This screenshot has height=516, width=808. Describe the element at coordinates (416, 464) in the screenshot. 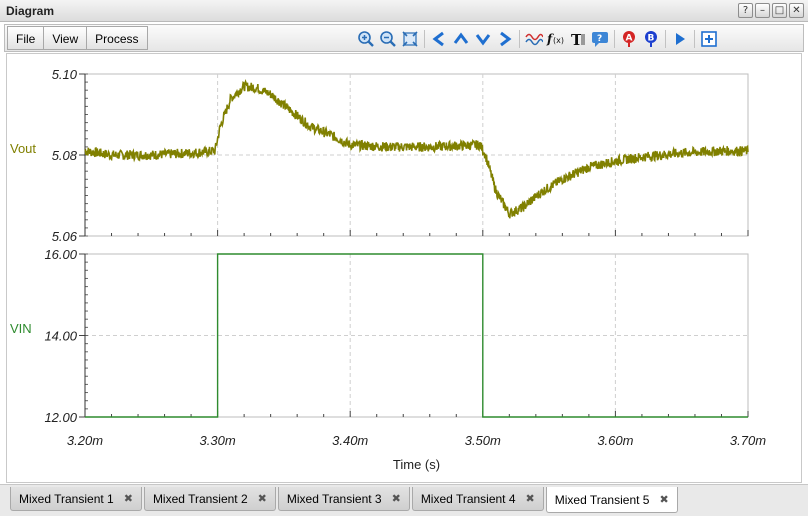

I see `x-axis-label: Time (s)` at that location.